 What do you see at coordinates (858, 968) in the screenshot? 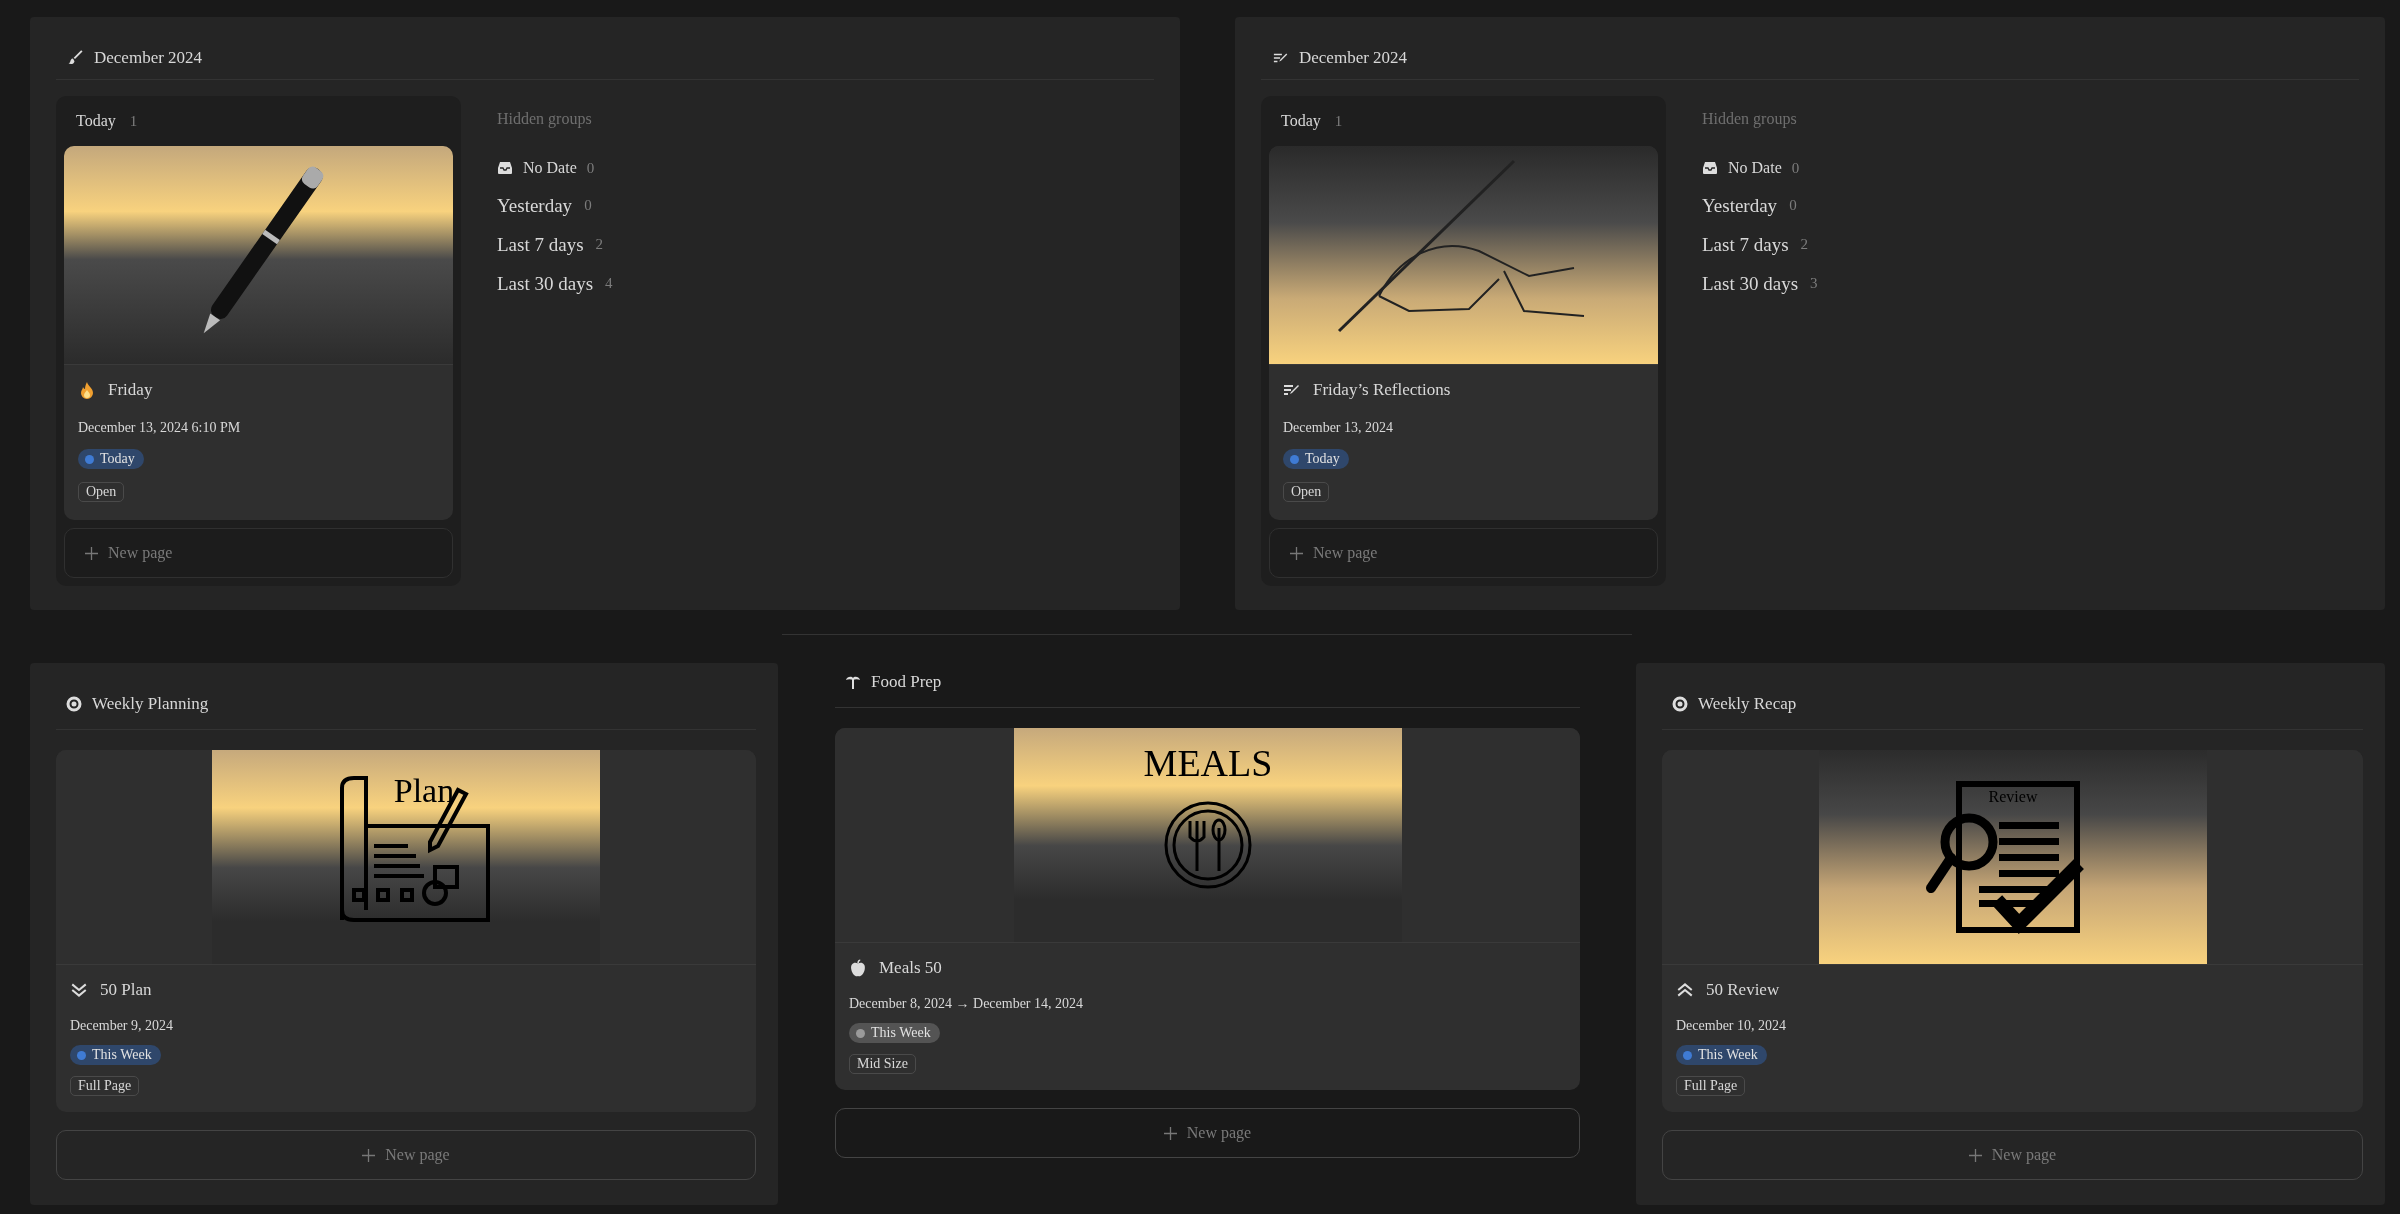
I see `apple-icon` at bounding box center [858, 968].